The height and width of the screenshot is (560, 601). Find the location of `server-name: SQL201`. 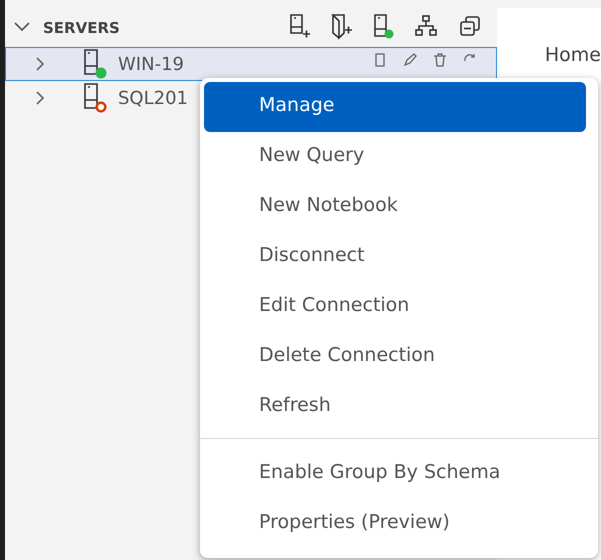

server-name: SQL201 is located at coordinates (153, 98).